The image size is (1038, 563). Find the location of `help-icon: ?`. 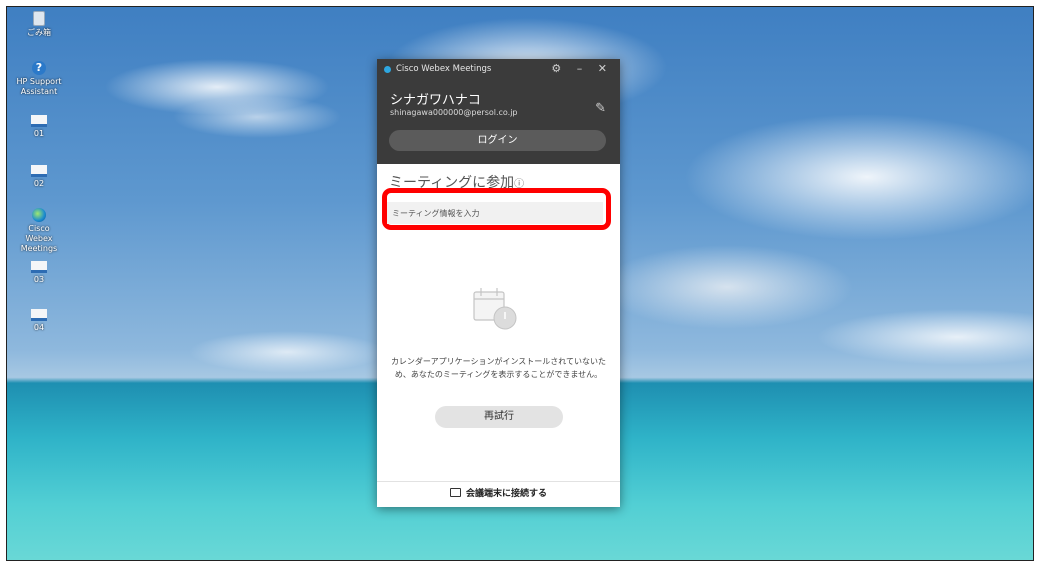

help-icon: ? is located at coordinates (39, 68).